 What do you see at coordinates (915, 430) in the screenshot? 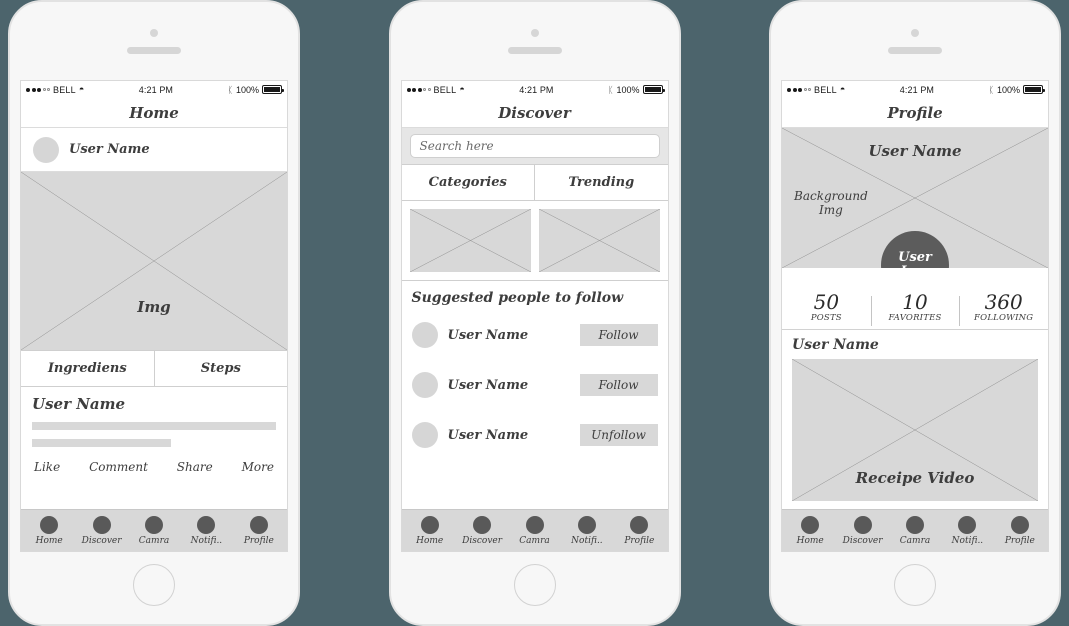
I see `recipe-video-placeholder: Receipe Video` at bounding box center [915, 430].